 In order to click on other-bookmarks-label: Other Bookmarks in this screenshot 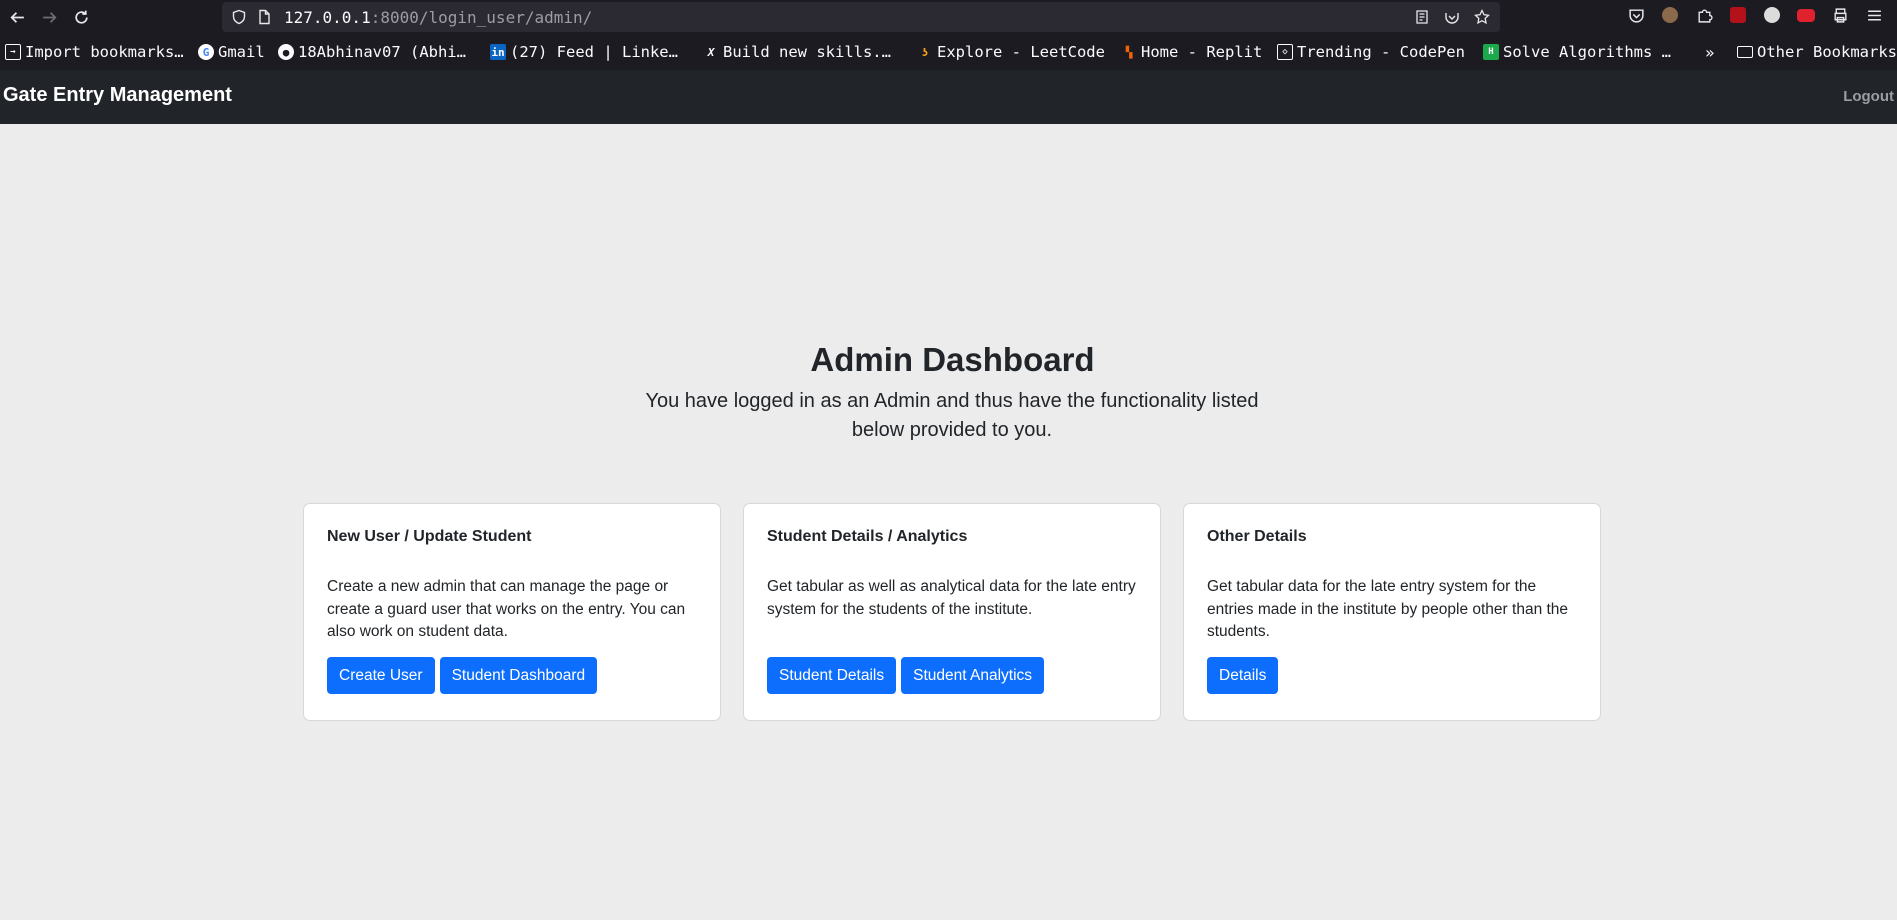, I will do `click(1827, 52)`.